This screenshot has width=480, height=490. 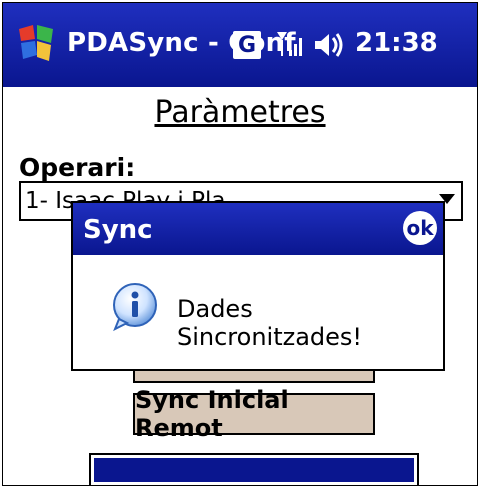 What do you see at coordinates (254, 414) in the screenshot?
I see `sync-initial-remote-button: Sync Inicial Remot` at bounding box center [254, 414].